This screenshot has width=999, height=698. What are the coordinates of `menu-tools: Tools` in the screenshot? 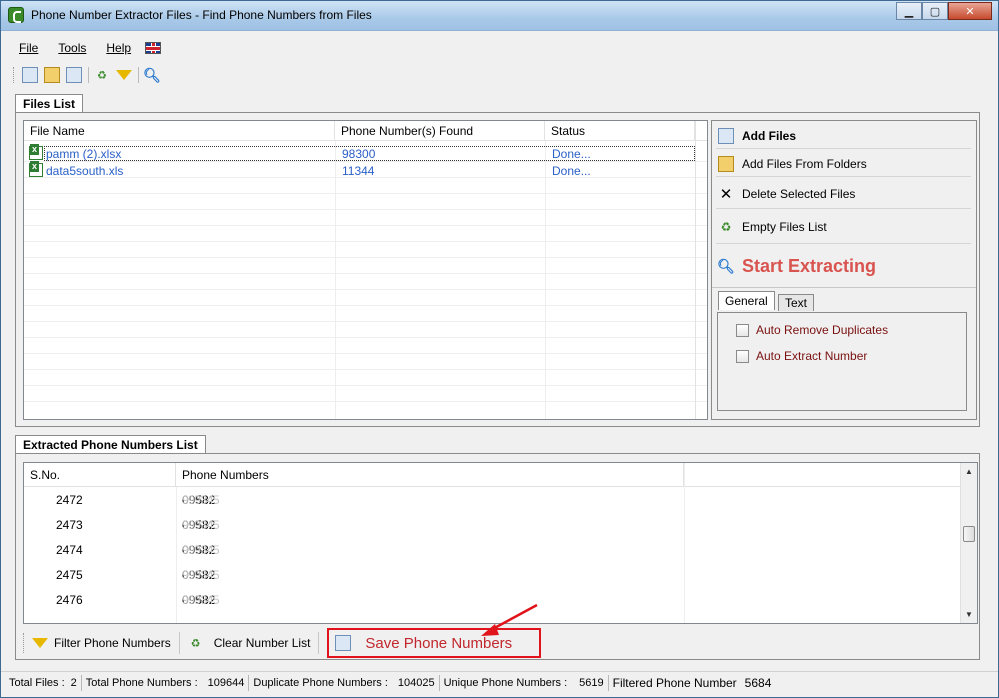 It's located at (72, 48).